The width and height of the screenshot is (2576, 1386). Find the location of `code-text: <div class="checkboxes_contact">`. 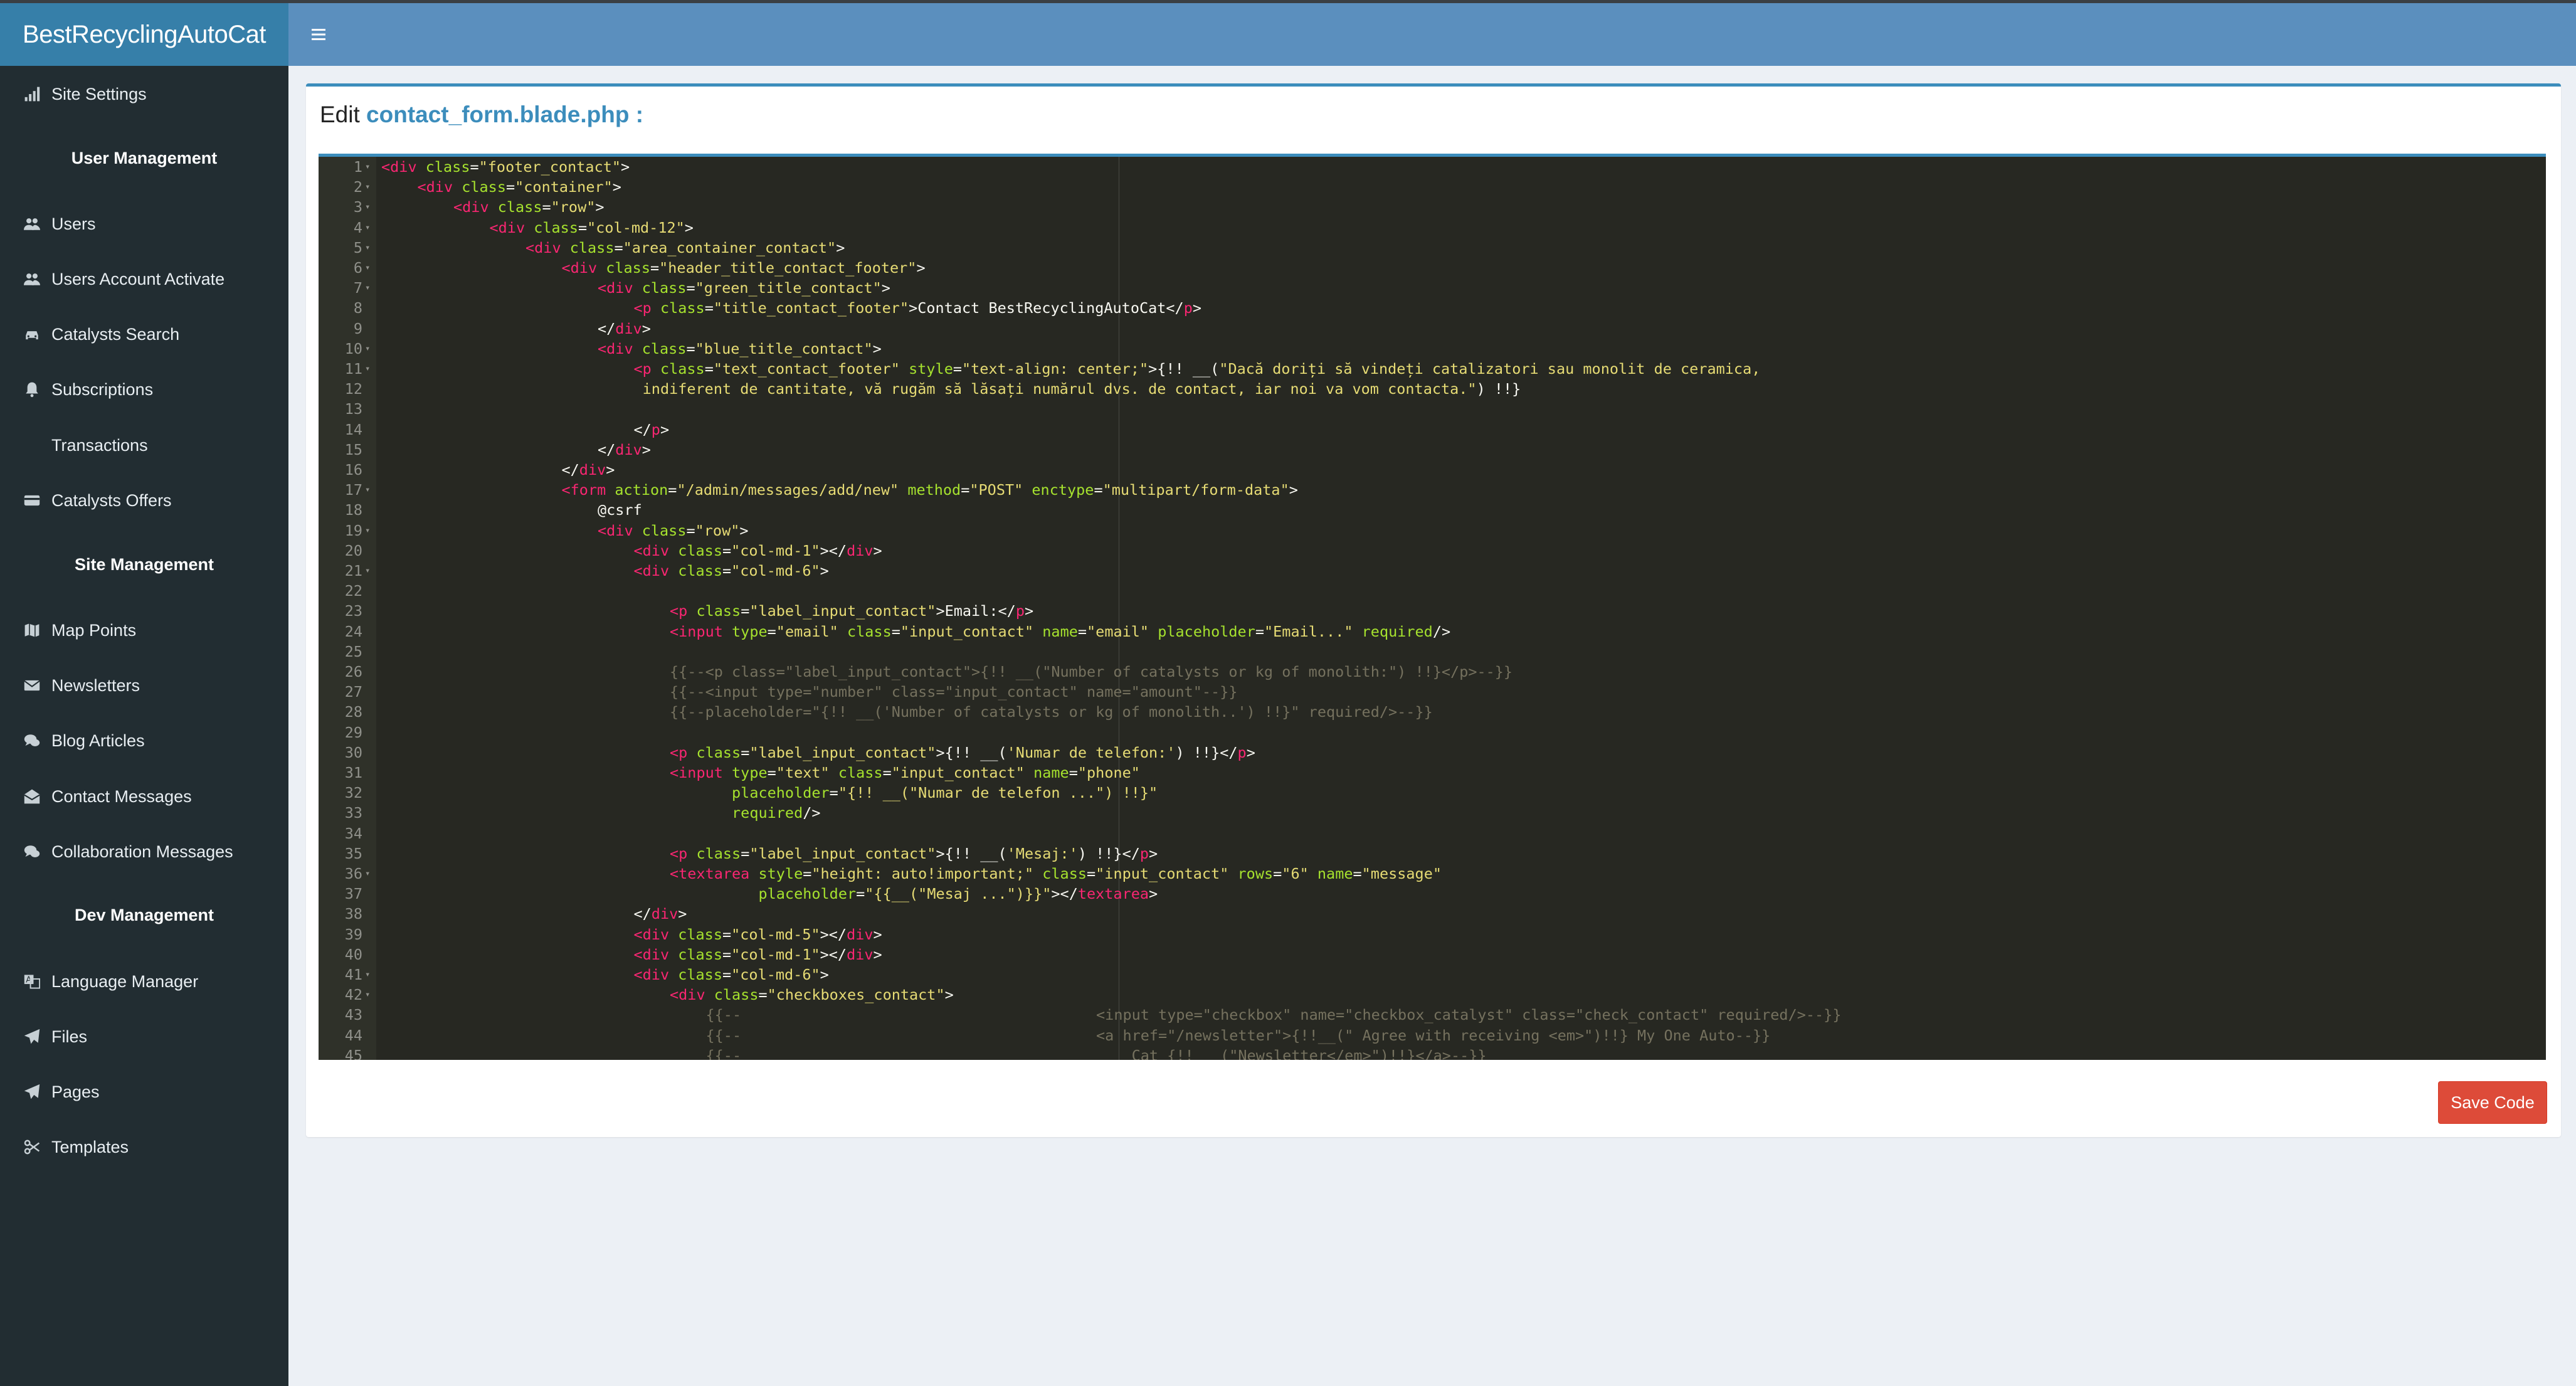

code-text: <div class="checkboxes_contact"> is located at coordinates (812, 995).